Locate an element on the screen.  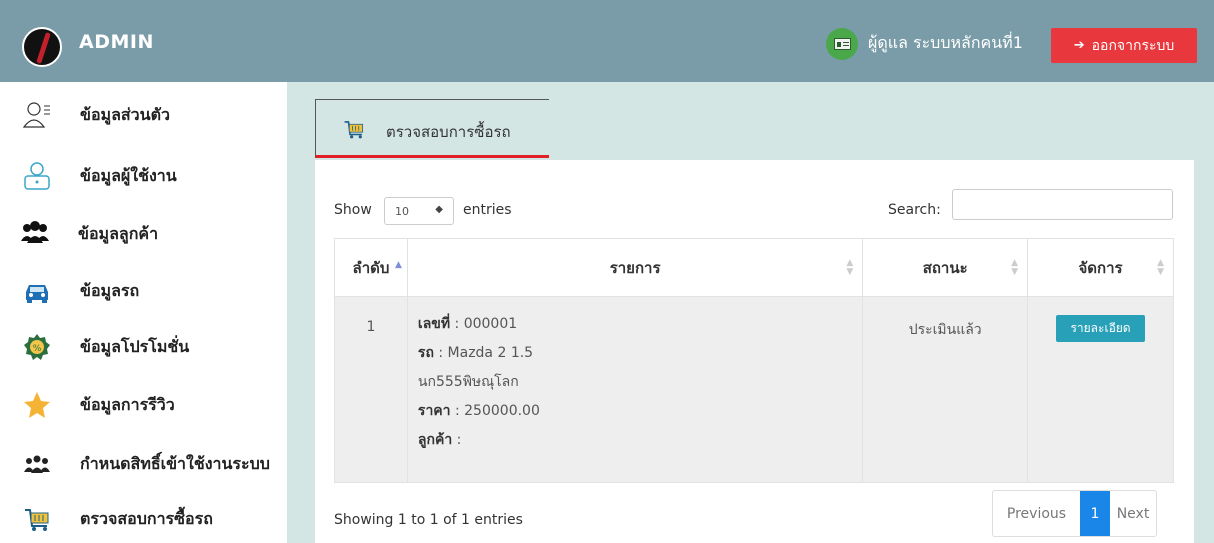
sidebar-item-customers: ข้อมูลลูกค้า is located at coordinates (143, 234).